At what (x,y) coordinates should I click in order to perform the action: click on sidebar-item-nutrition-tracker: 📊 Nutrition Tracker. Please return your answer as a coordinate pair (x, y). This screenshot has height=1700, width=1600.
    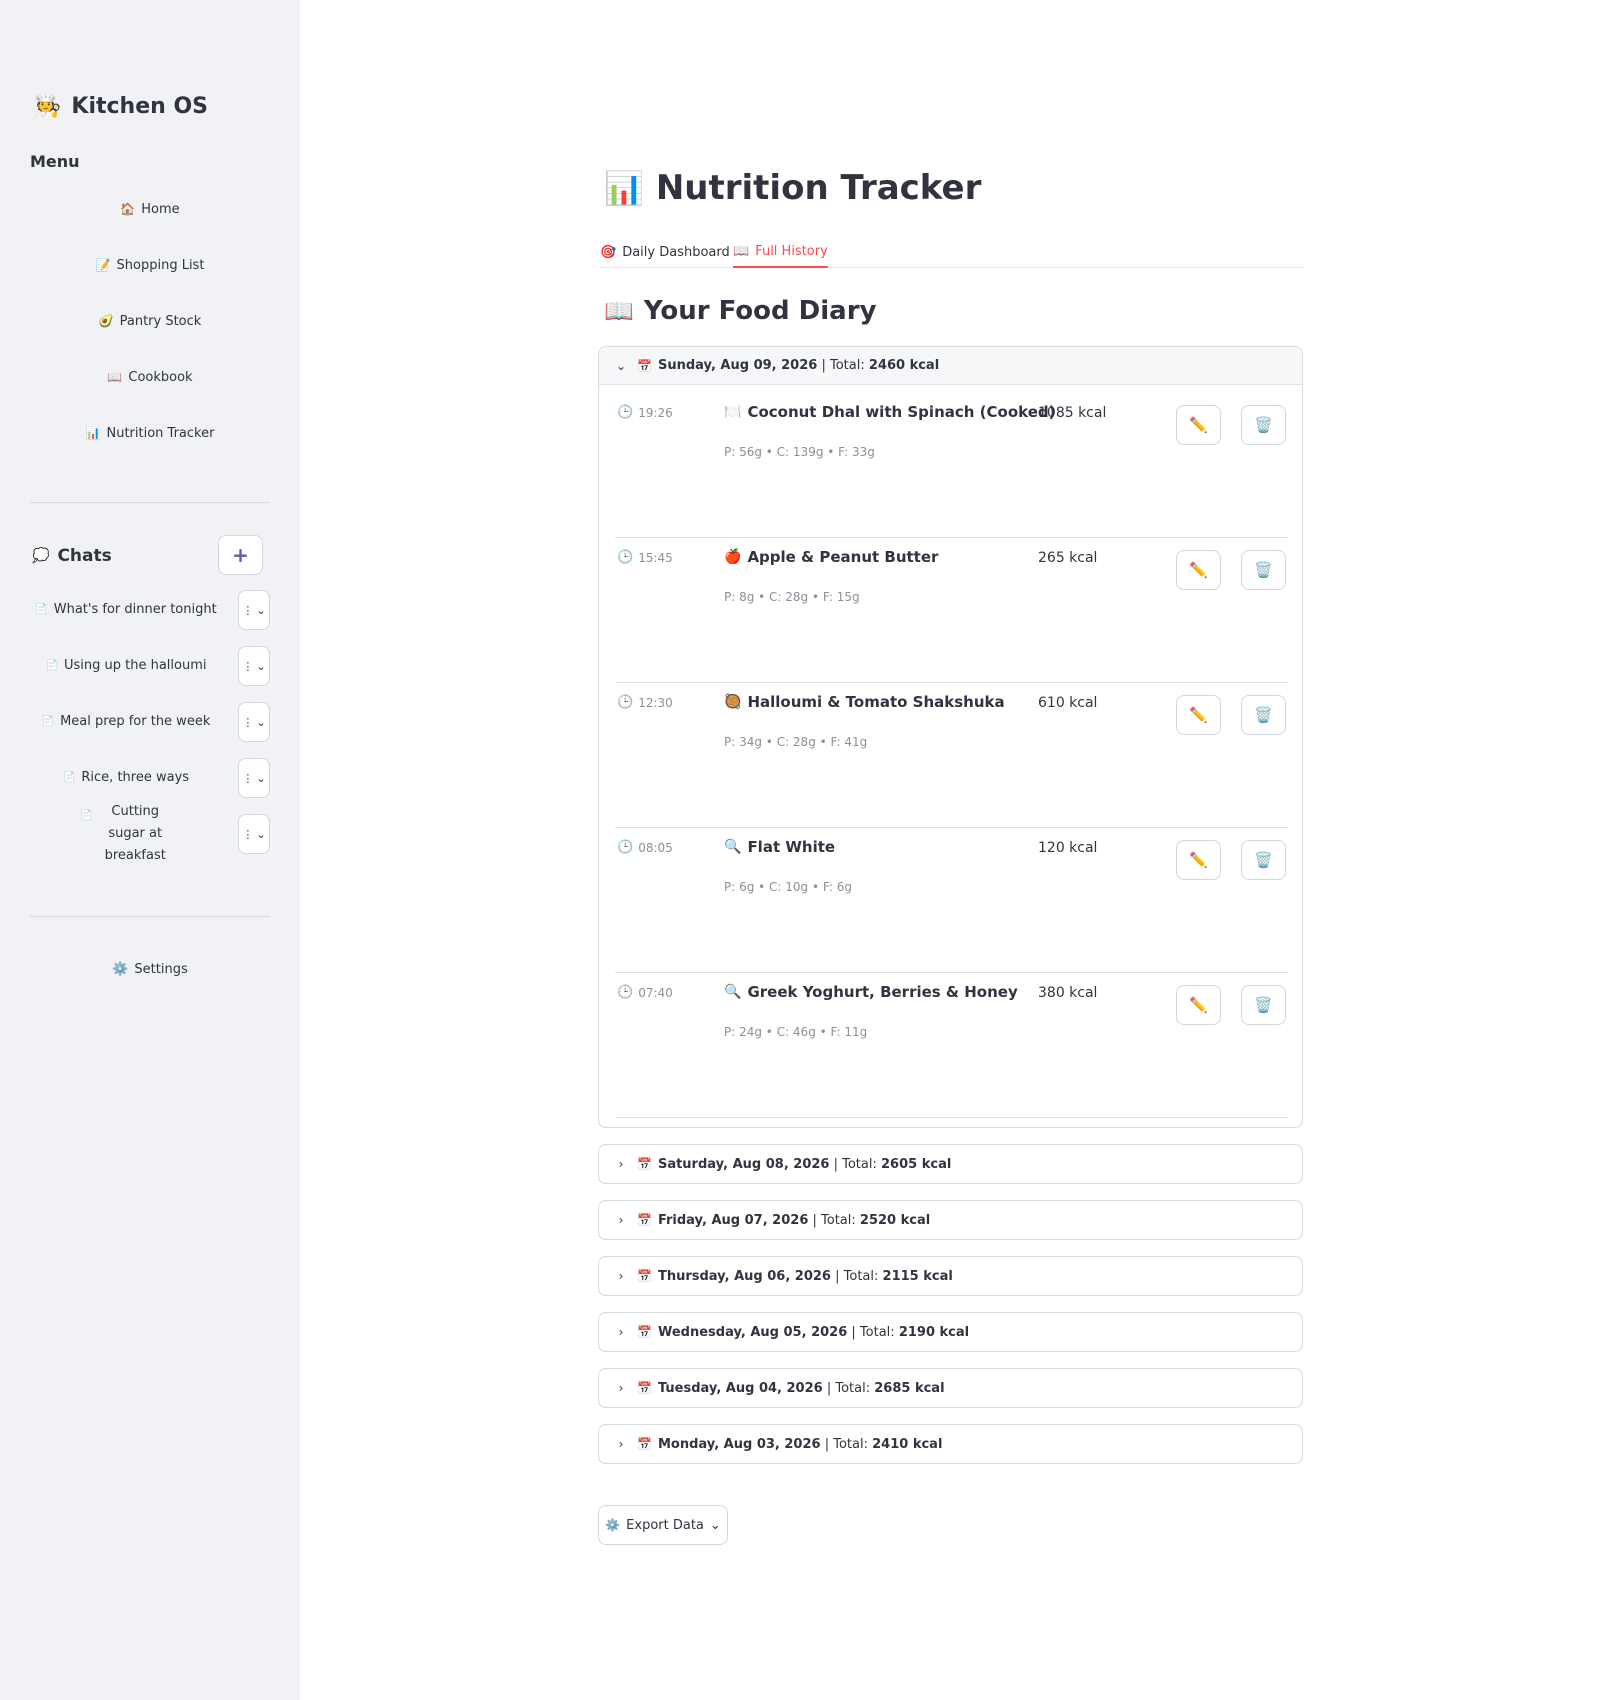
    Looking at the image, I should click on (150, 433).